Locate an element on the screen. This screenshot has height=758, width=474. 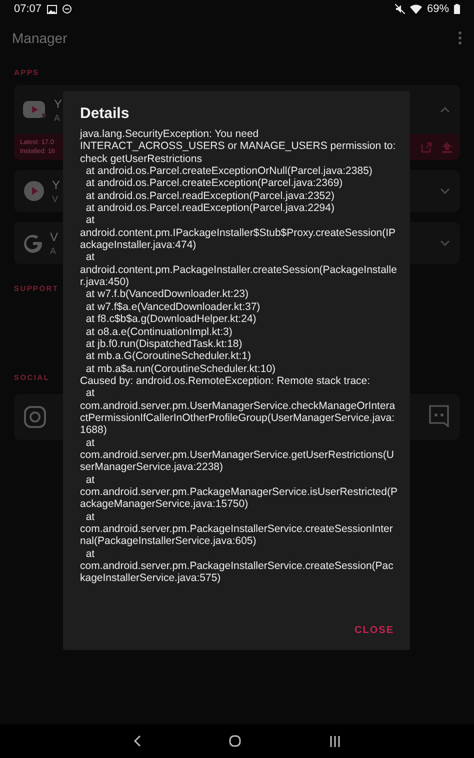
dialog-title: Details is located at coordinates (105, 113).